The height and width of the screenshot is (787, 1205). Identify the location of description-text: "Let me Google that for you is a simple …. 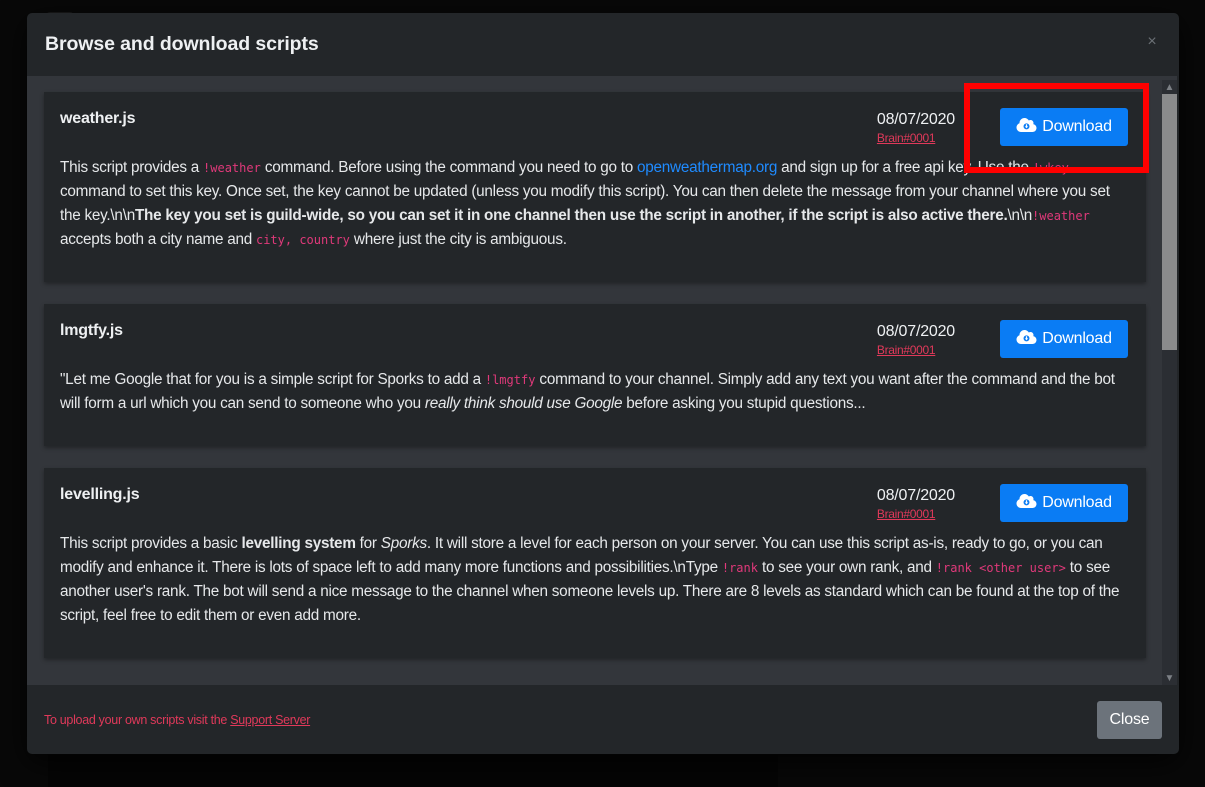
(272, 379).